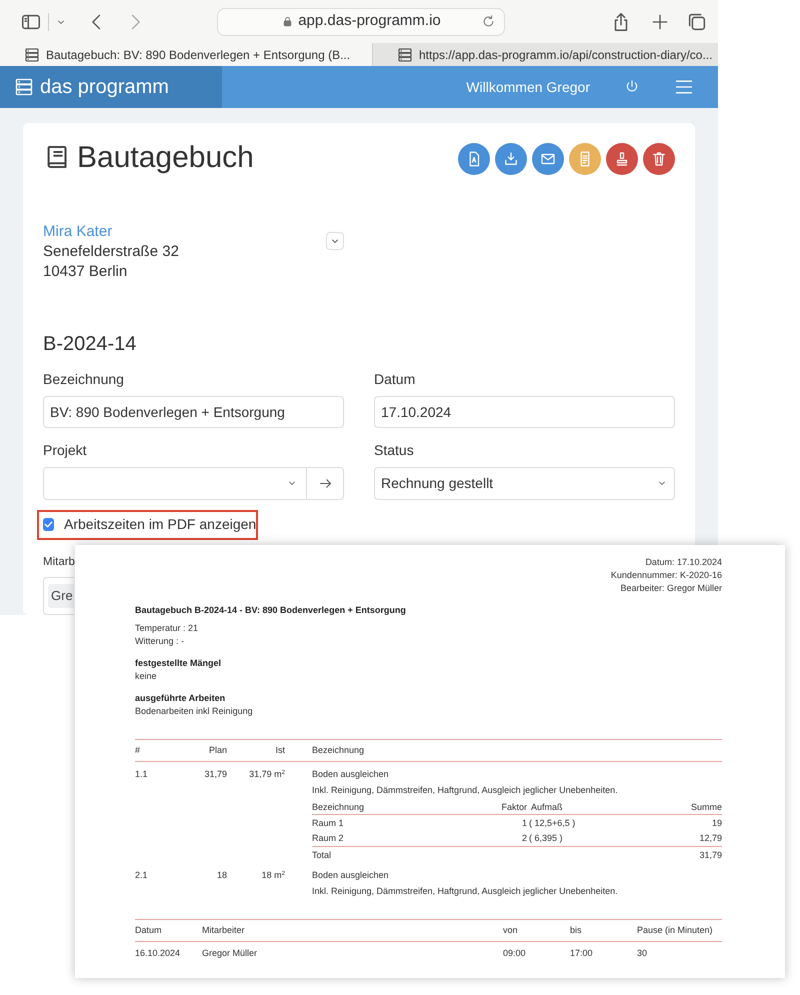 The image size is (800, 995). I want to click on text-field: 17.10.2024, so click(524, 412).